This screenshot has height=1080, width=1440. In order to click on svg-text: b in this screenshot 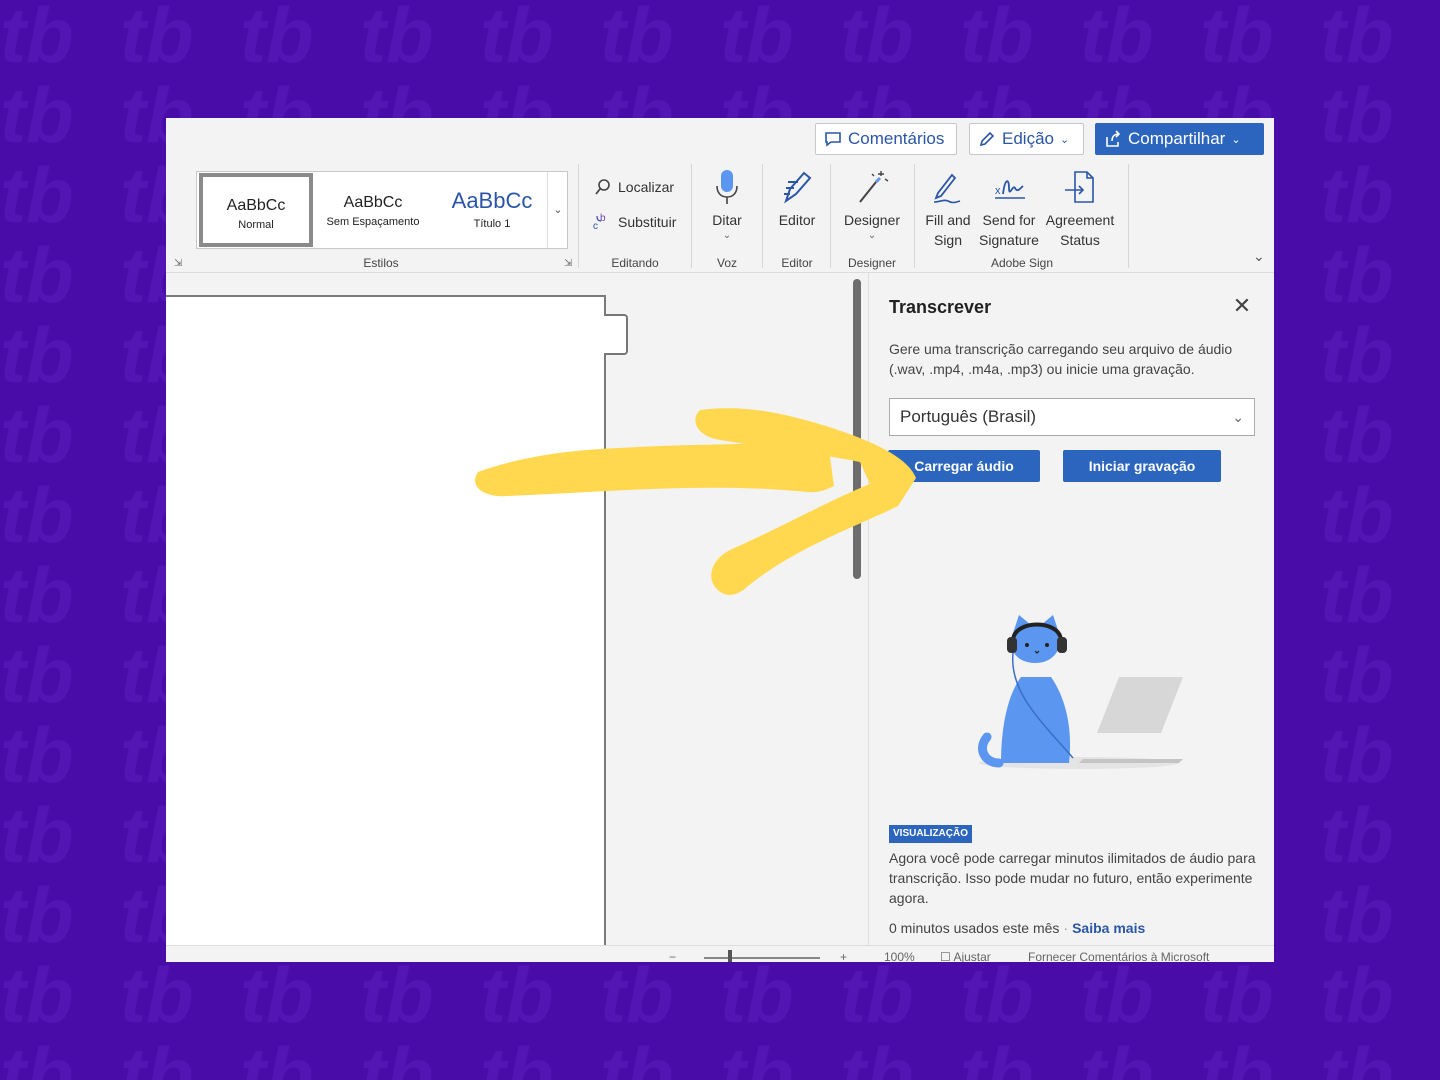, I will do `click(603, 218)`.